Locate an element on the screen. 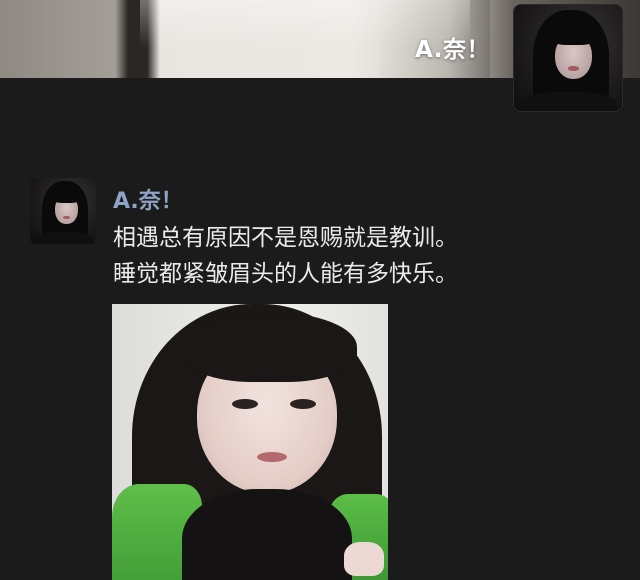 The width and height of the screenshot is (640, 580). post-text-line: 睡觉都紧皱眉头的人能有多快乐。 is located at coordinates (285, 274).